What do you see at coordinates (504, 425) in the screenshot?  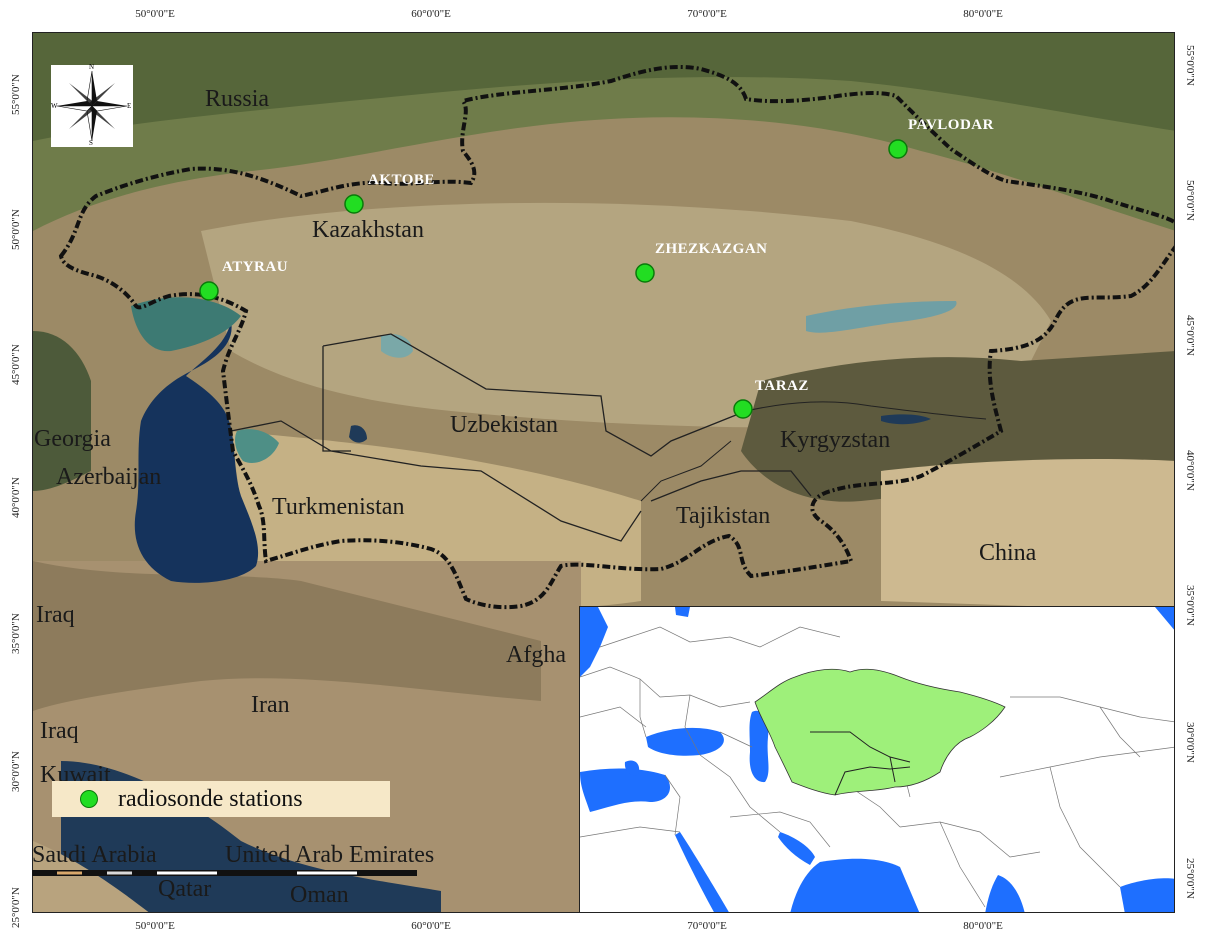 I see `label-uzbekistan: Uzbekistan` at bounding box center [504, 425].